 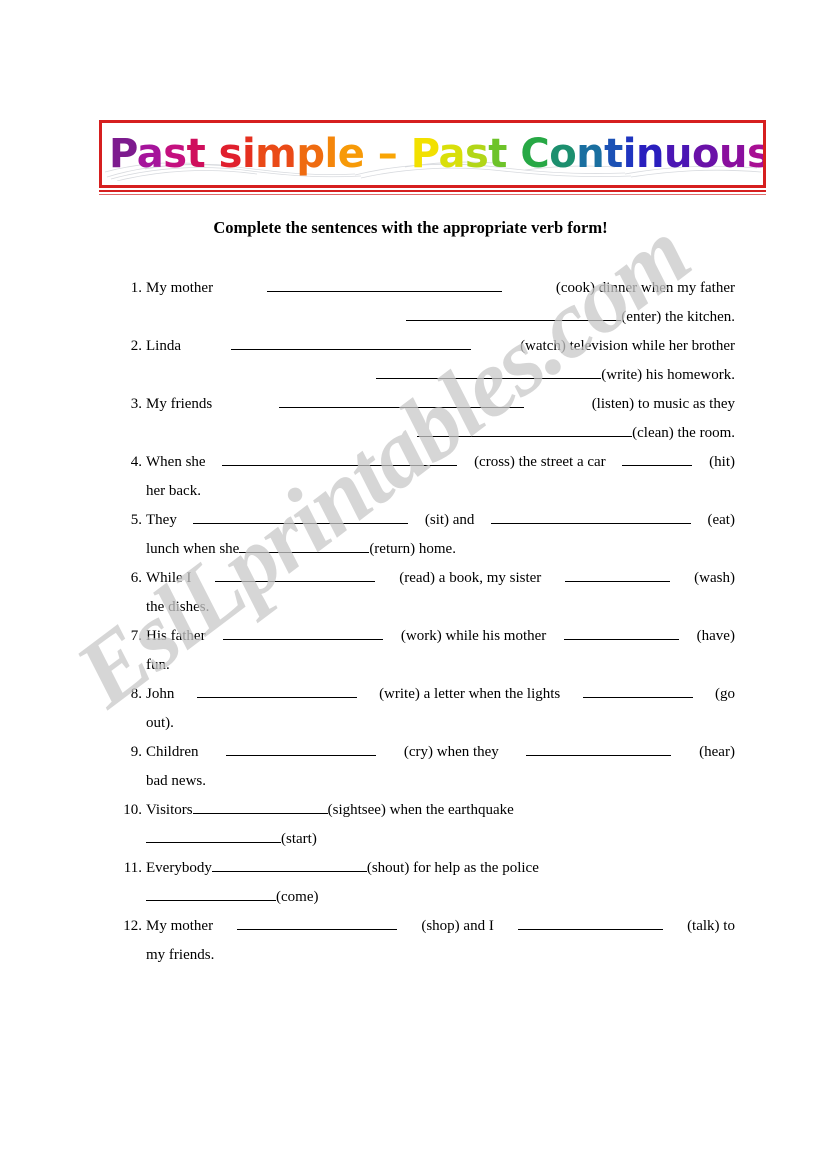 What do you see at coordinates (173, 491) in the screenshot?
I see `sentence-text: her back.` at bounding box center [173, 491].